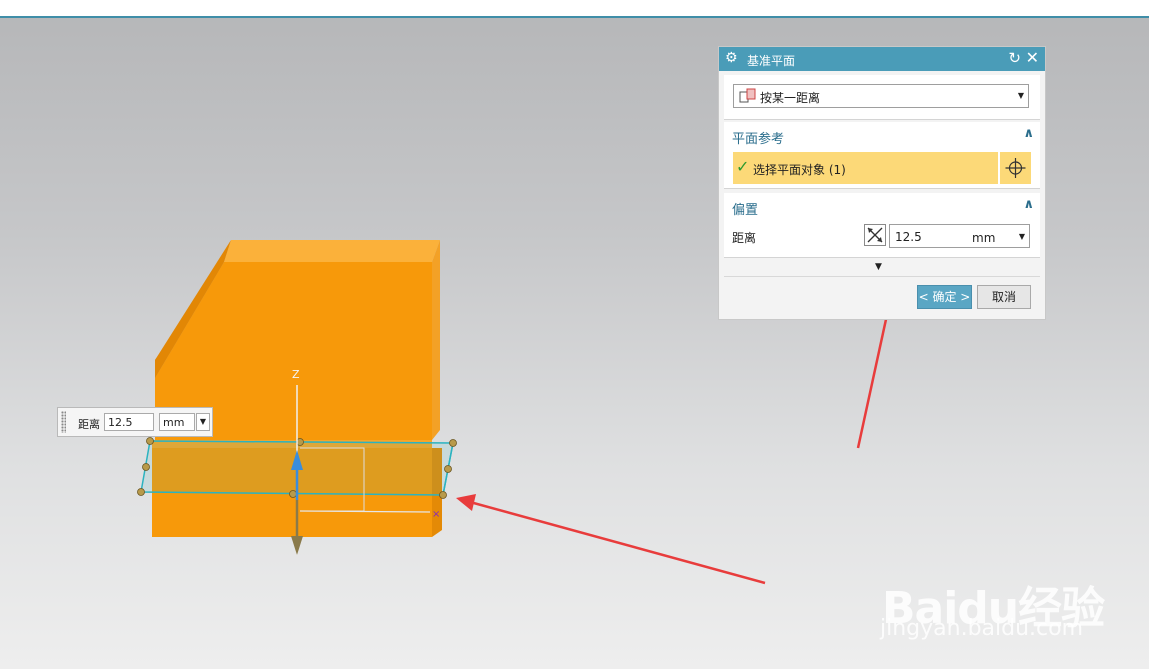 The width and height of the screenshot is (1149, 669). I want to click on more-options-icon: ▼, so click(878, 267).